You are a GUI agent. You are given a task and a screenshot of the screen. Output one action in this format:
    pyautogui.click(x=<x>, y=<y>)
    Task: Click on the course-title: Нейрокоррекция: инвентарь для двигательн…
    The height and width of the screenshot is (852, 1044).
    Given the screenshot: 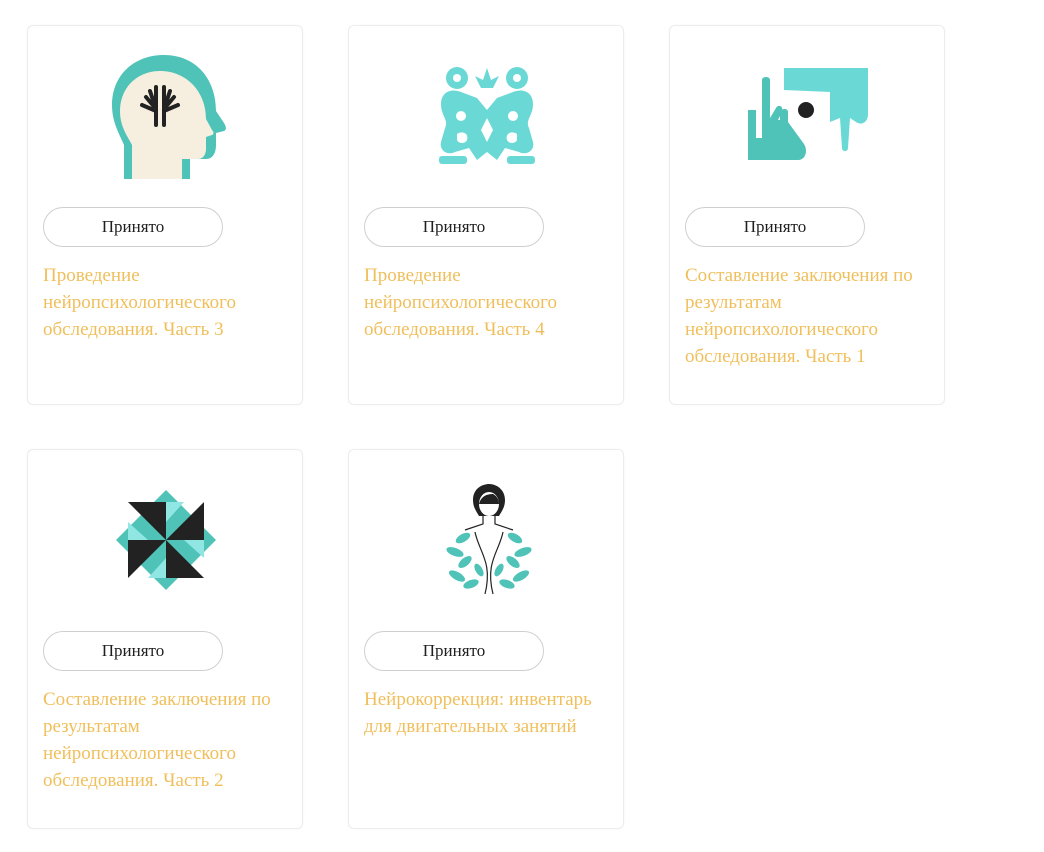 What is the action you would take?
    pyautogui.click(x=484, y=713)
    